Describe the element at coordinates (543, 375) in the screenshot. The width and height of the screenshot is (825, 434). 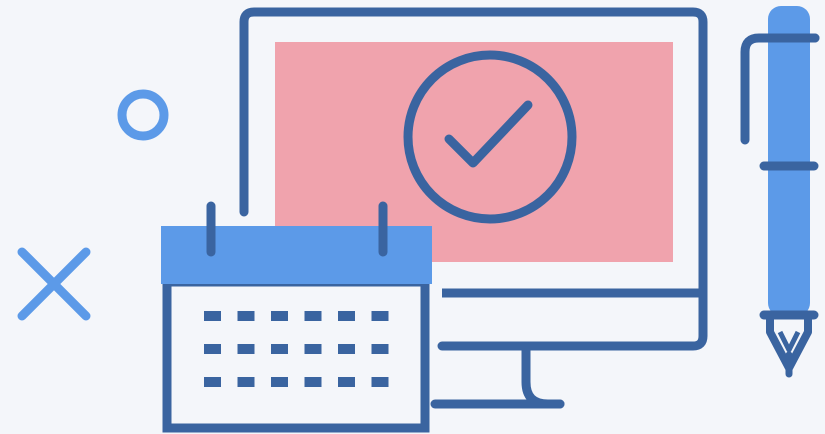
I see `monitor-stand` at that location.